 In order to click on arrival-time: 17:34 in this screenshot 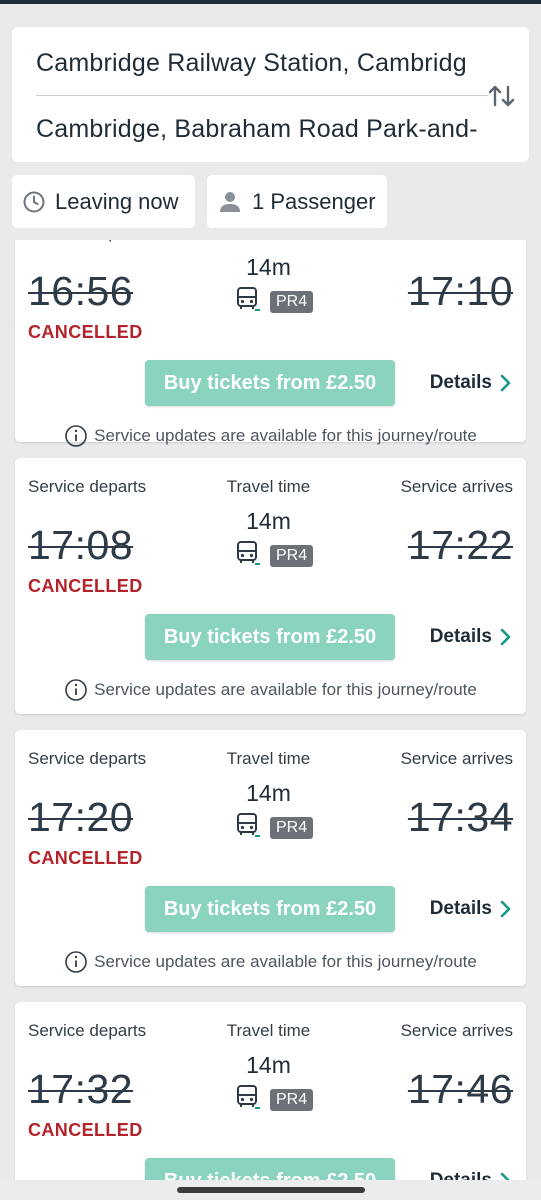, I will do `click(460, 817)`.